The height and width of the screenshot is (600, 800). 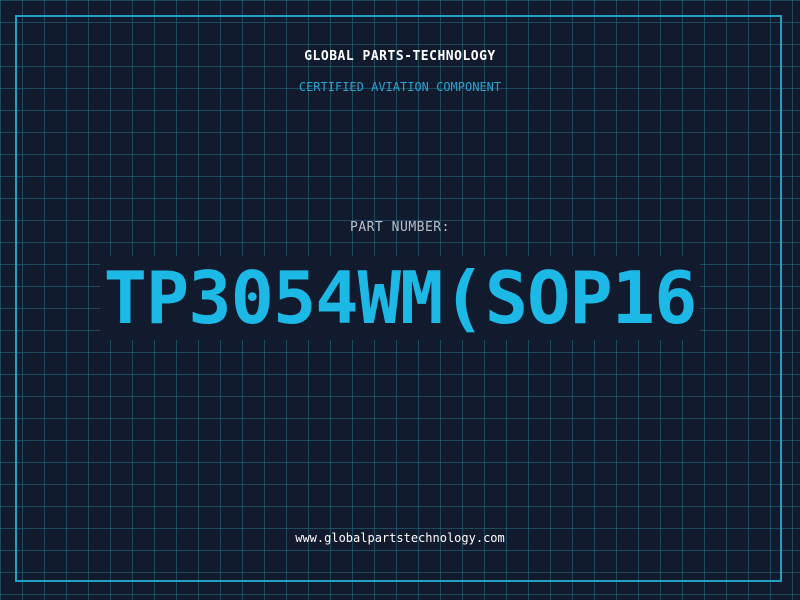 What do you see at coordinates (400, 227) in the screenshot?
I see `part-number-label: PART NUMBER:` at bounding box center [400, 227].